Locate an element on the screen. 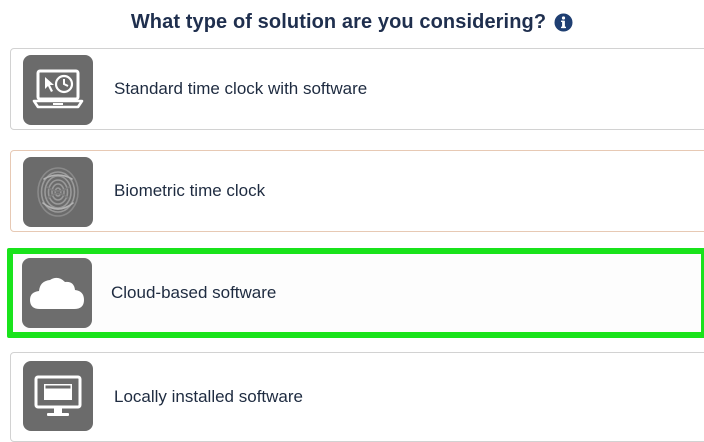 The height and width of the screenshot is (442, 704). option-label: Standard time clock with software is located at coordinates (241, 88).